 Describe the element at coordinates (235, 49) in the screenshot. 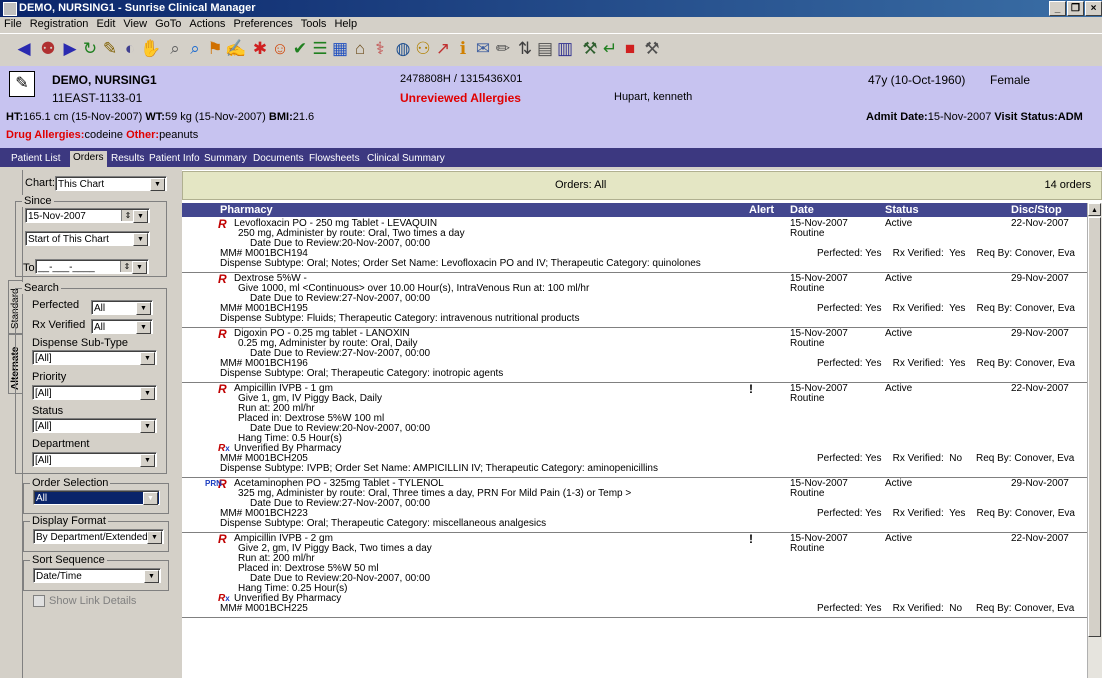

I see `pen-icon: ✍` at that location.